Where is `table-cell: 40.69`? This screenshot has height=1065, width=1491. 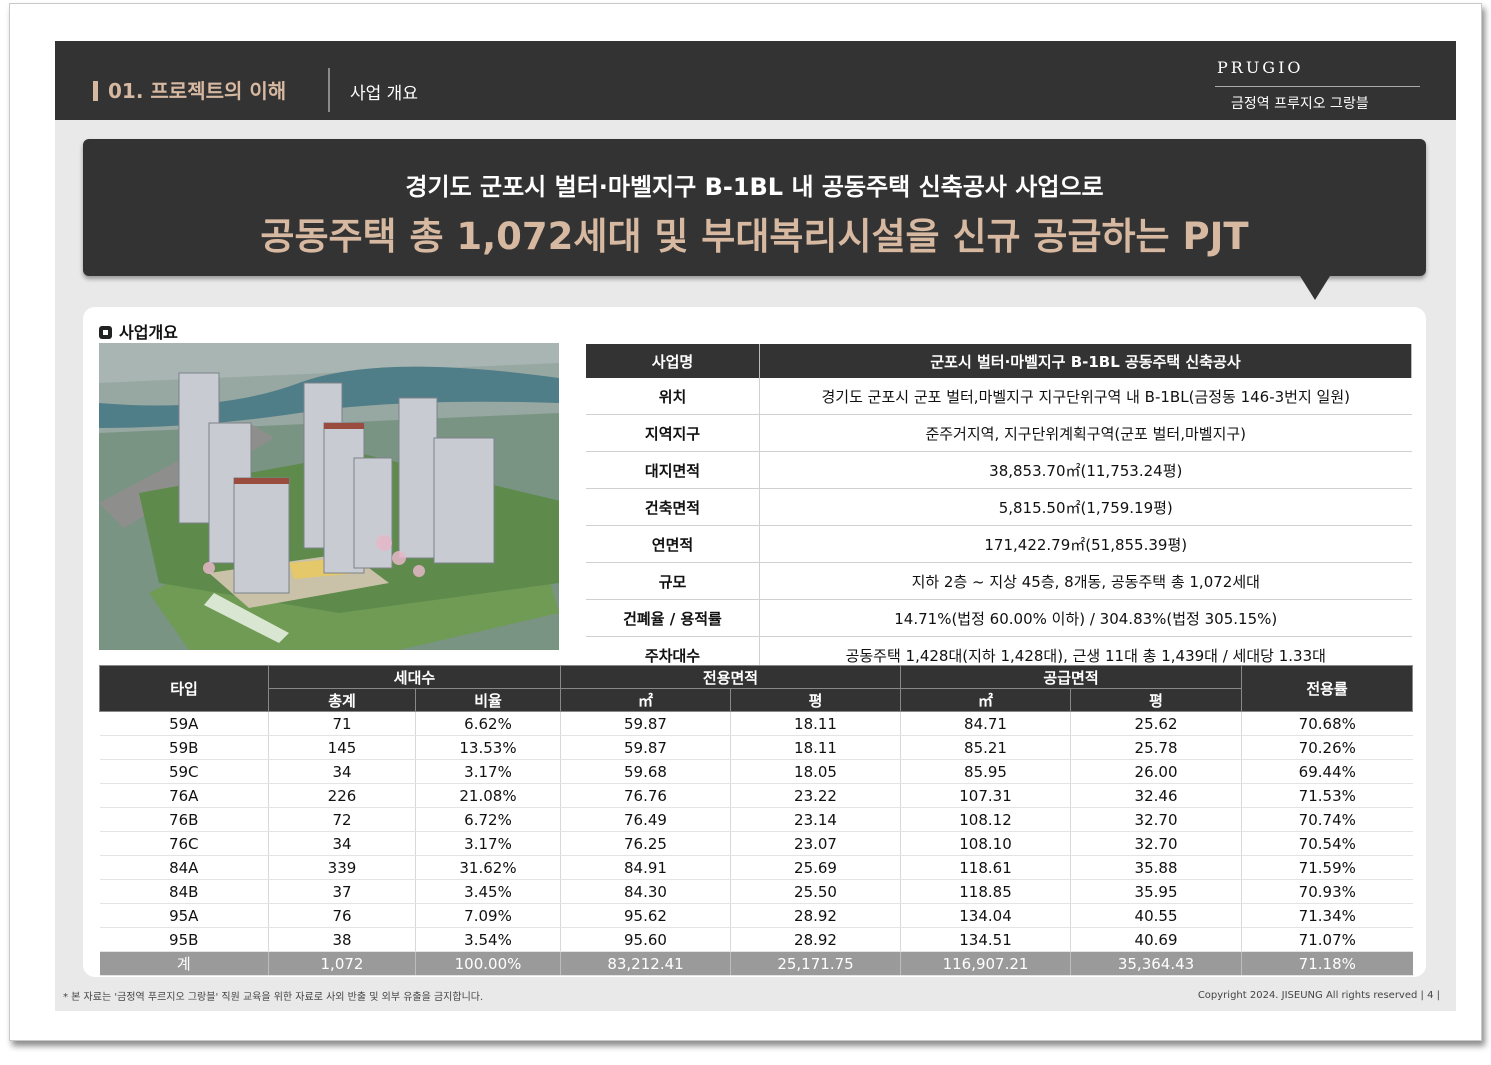 table-cell: 40.69 is located at coordinates (1156, 939).